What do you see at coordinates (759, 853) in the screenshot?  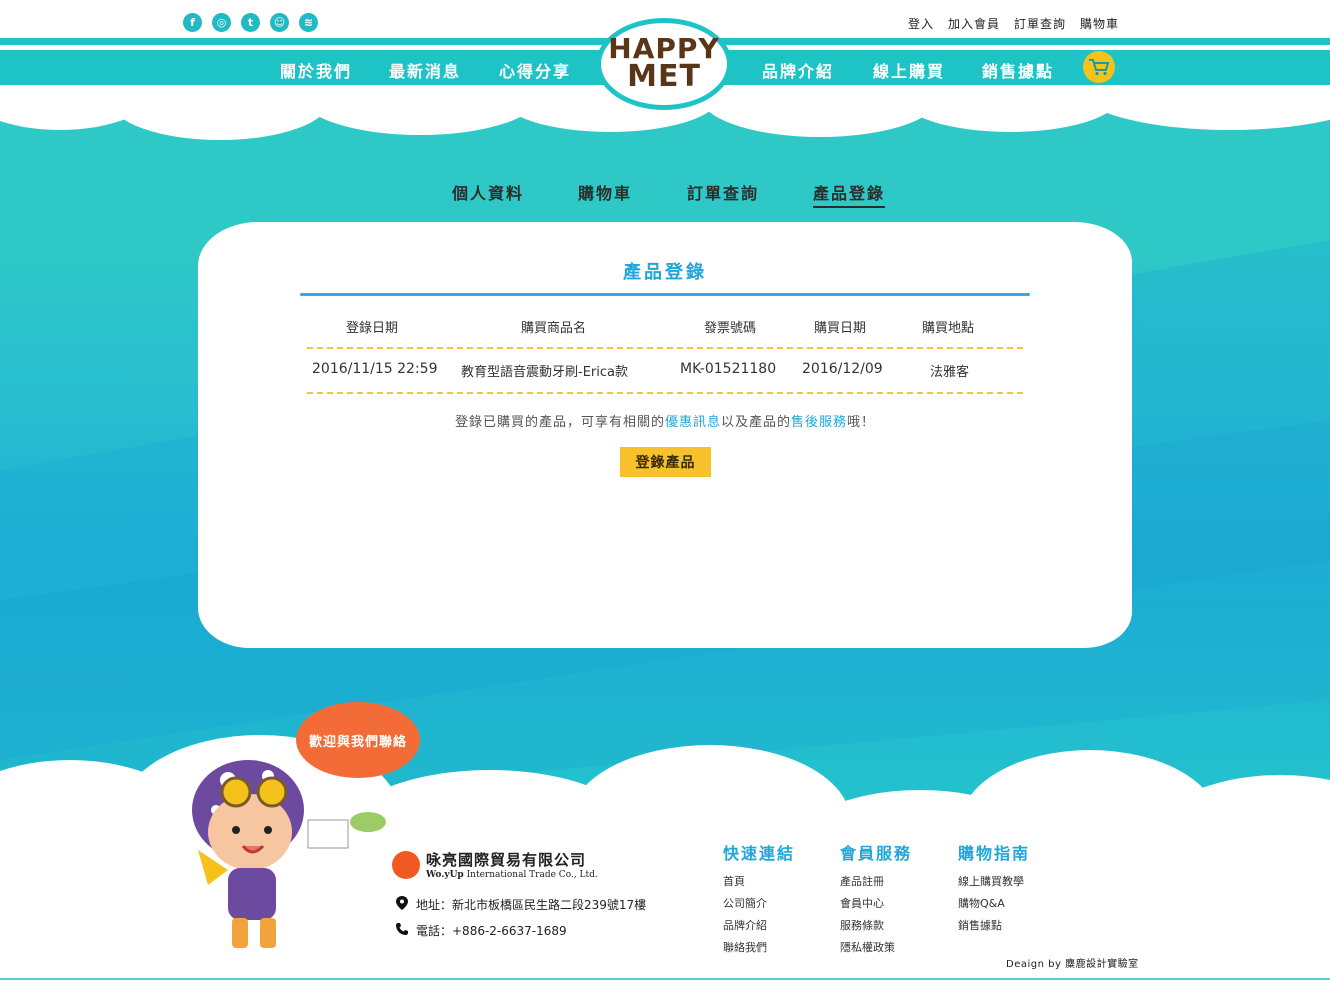 I see `footer-quick-links-title: 快速連結` at bounding box center [759, 853].